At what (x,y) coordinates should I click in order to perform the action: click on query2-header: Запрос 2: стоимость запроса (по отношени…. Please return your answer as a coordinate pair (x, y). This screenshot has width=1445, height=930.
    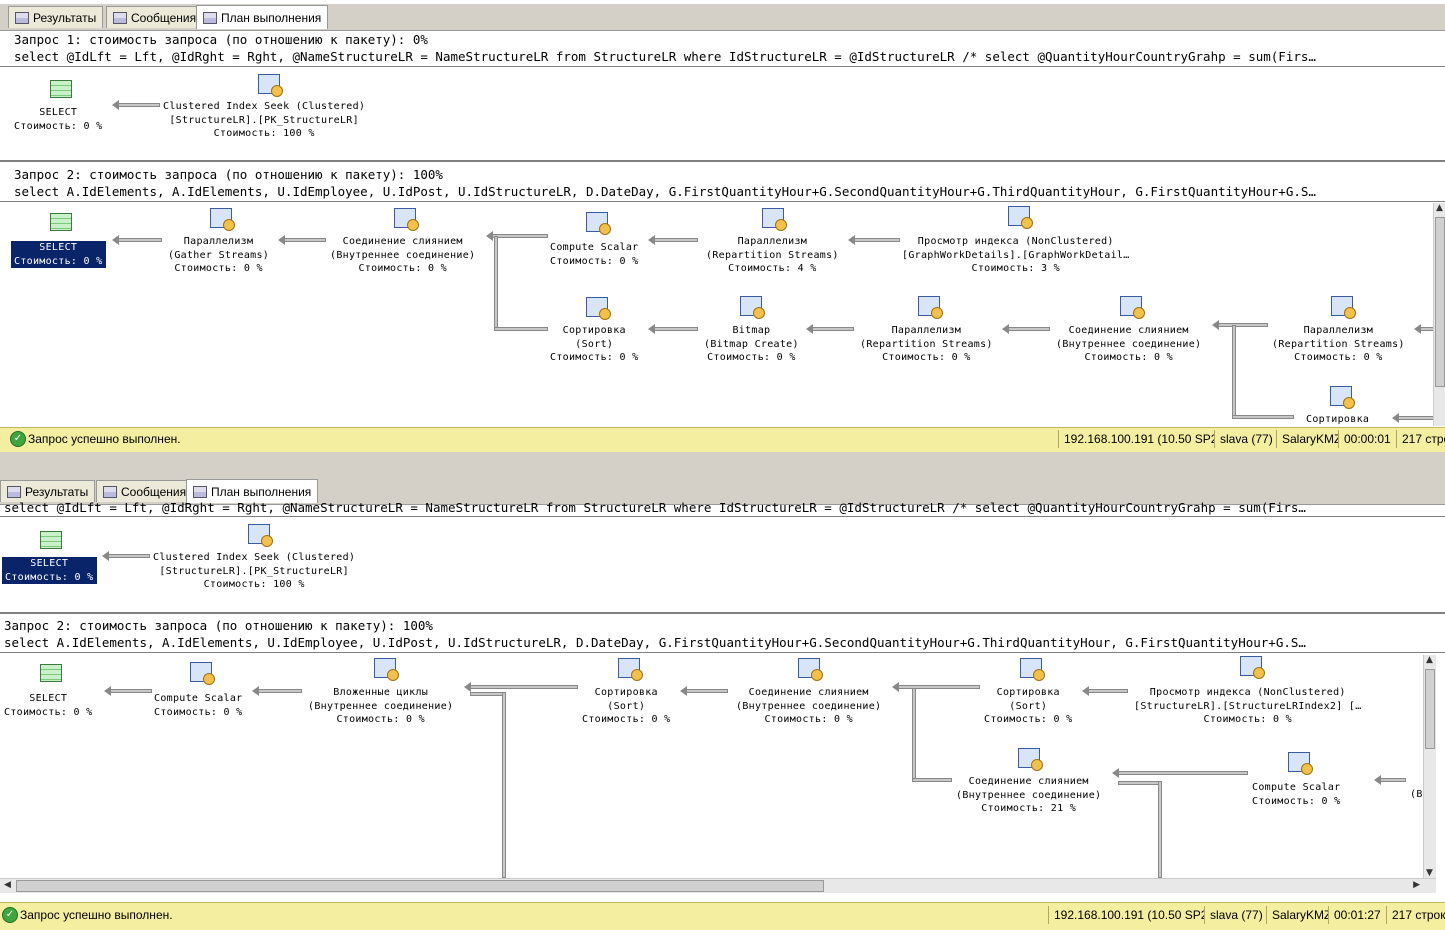
    Looking at the image, I should click on (228, 174).